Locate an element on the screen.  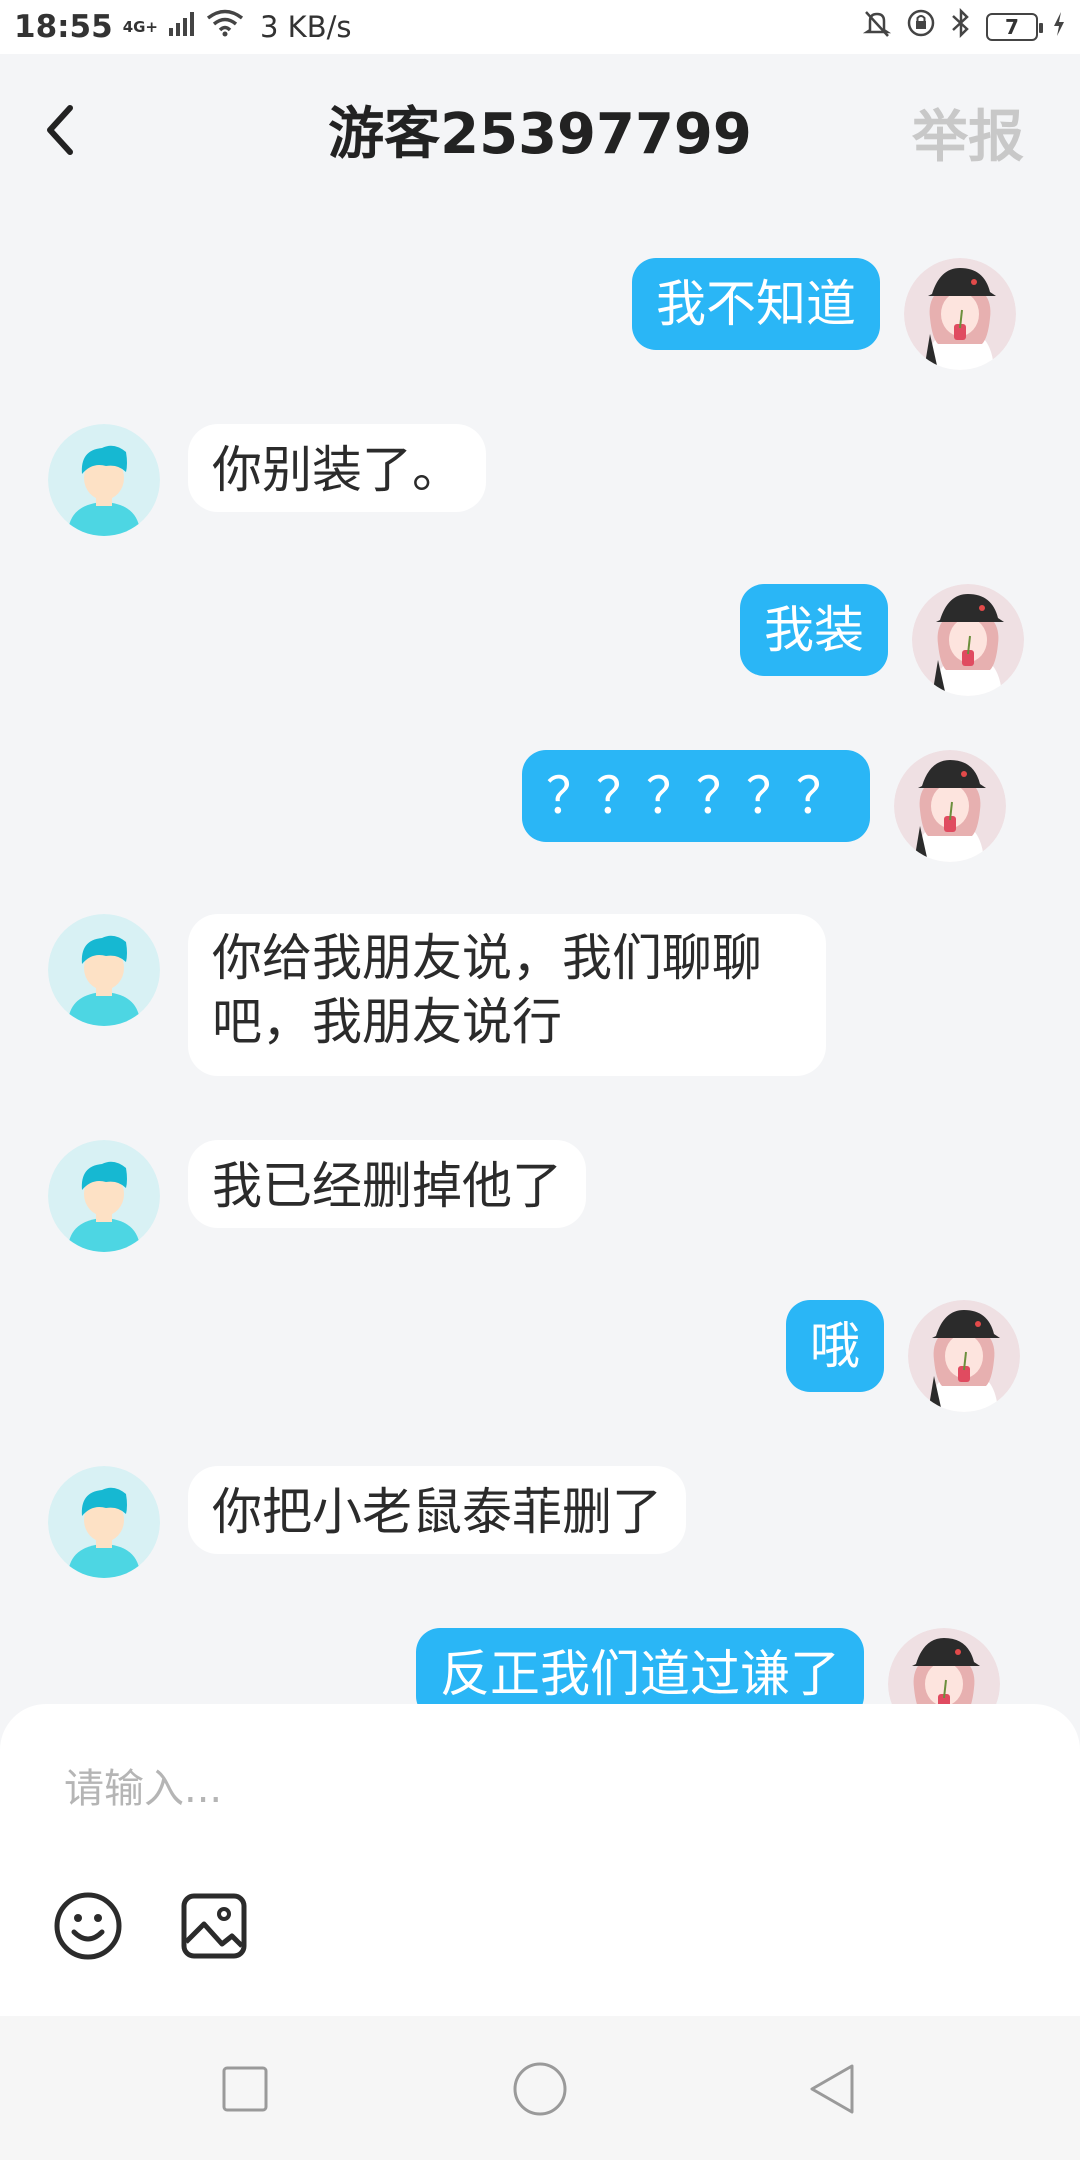
message-row-me: 我装 is located at coordinates (882, 640).